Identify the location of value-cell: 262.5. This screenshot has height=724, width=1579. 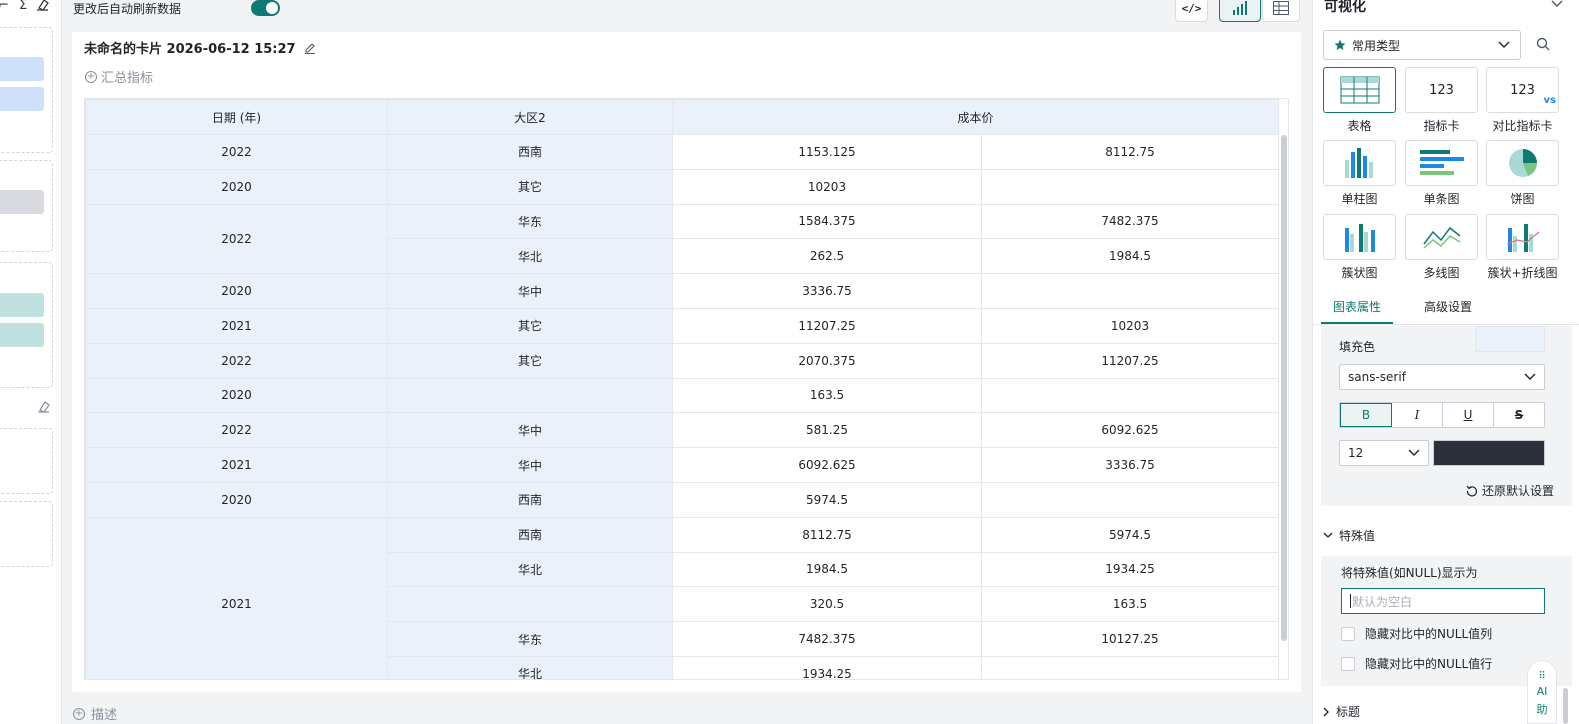
(827, 256).